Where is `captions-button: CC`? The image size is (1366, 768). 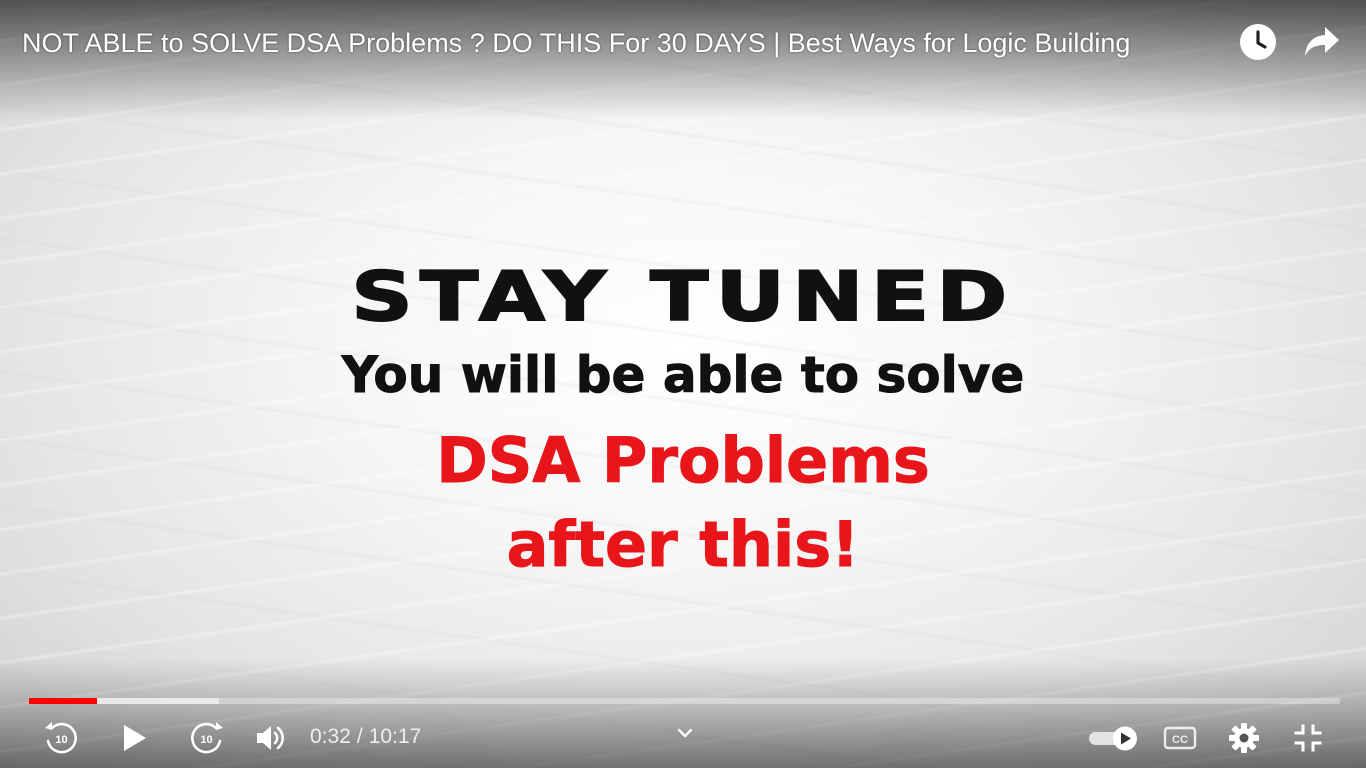
captions-button: CC is located at coordinates (1180, 738).